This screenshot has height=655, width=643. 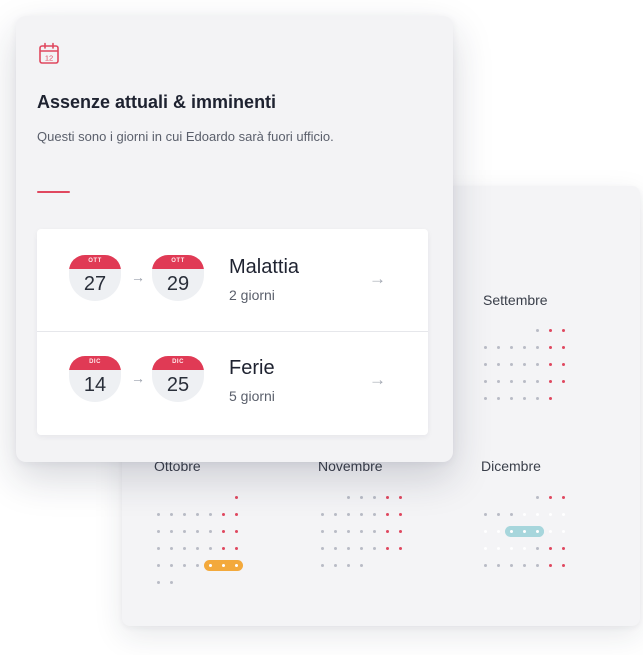 What do you see at coordinates (252, 368) in the screenshot?
I see `absence-type: Ferie` at bounding box center [252, 368].